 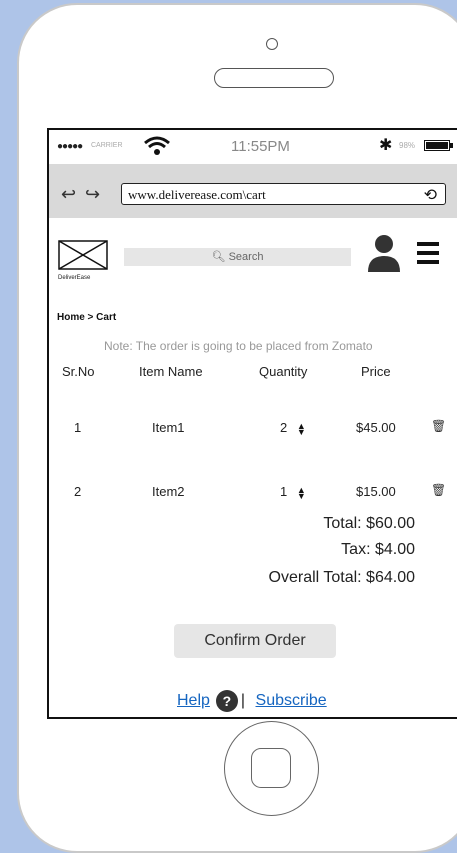 What do you see at coordinates (68, 194) in the screenshot?
I see `back-arrow-icon: ↩` at bounding box center [68, 194].